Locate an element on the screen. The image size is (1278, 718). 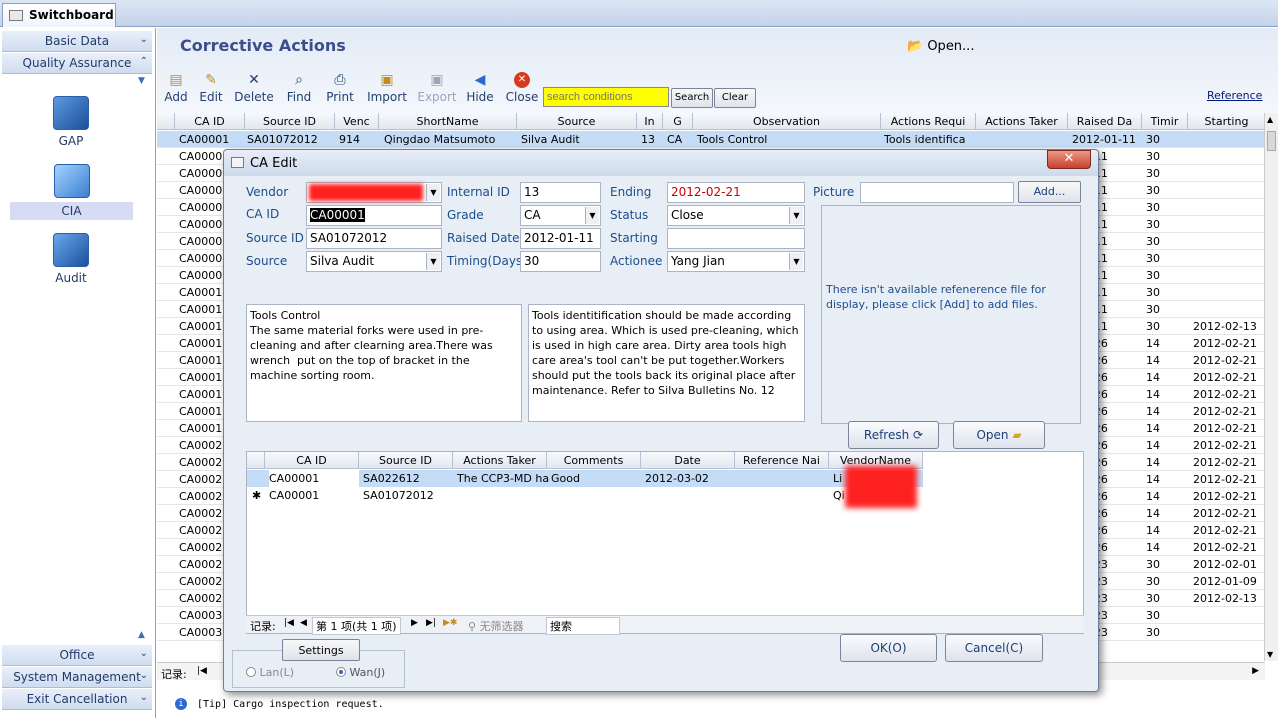
no-filter-indicator: ⚲ 无筛选器 is located at coordinates (496, 626).